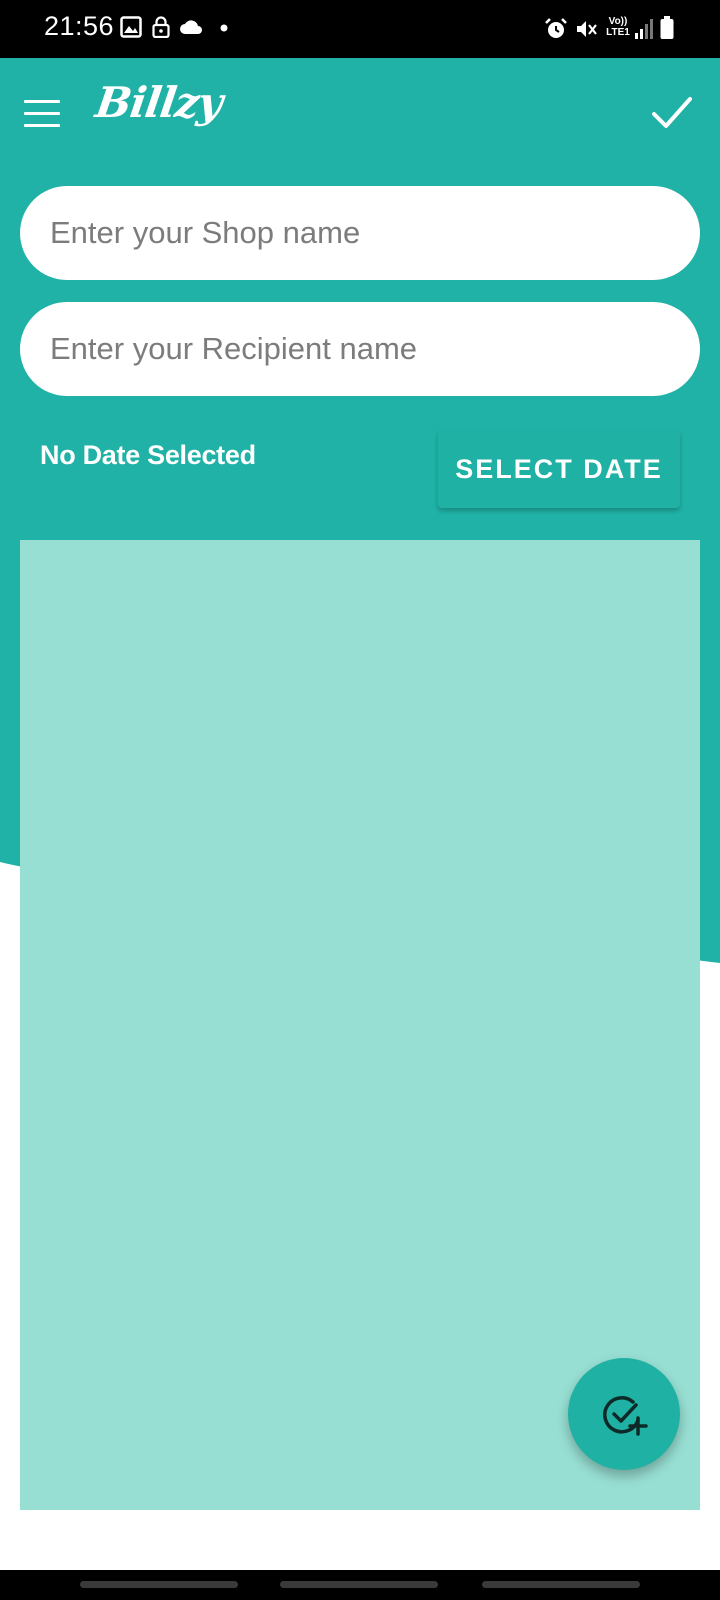 Image resolution: width=720 pixels, height=1600 pixels. I want to click on cloud-icon, so click(191, 27).